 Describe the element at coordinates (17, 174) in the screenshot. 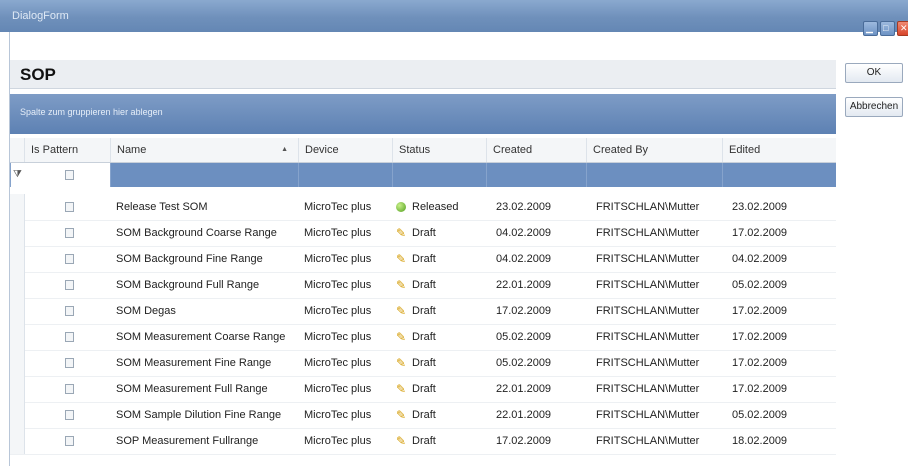

I see `filter-icon: ⧩` at that location.